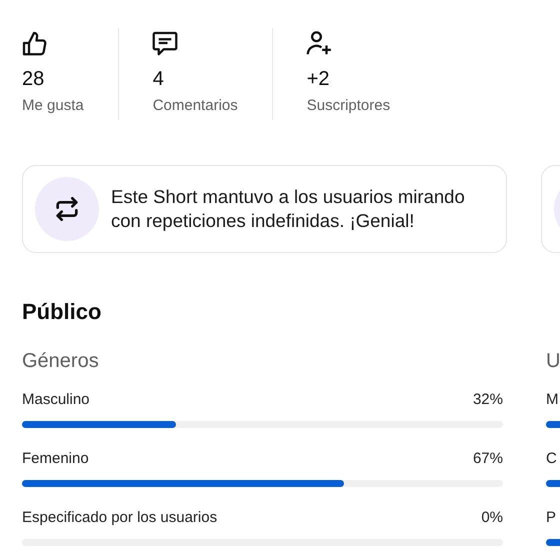 The width and height of the screenshot is (560, 560). Describe the element at coordinates (318, 79) in the screenshot. I see `stat-value: +2` at that location.